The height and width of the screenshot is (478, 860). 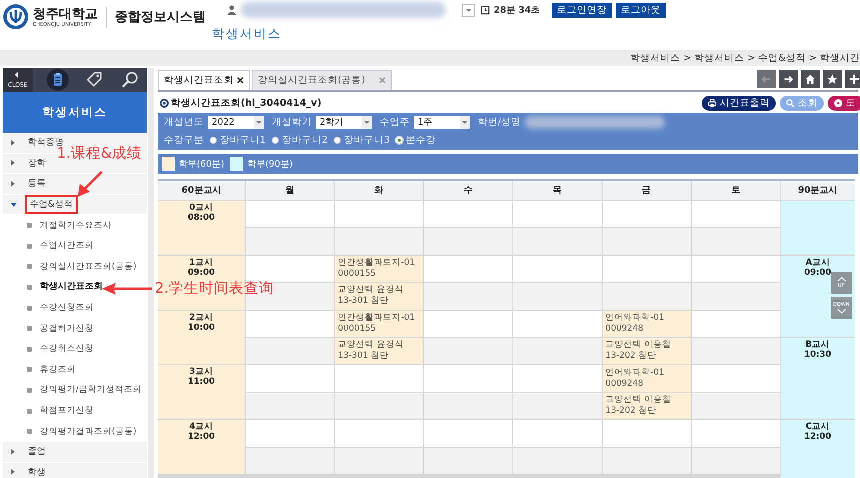 I want to click on sidebar-item: 수업시간조회, so click(x=67, y=246).